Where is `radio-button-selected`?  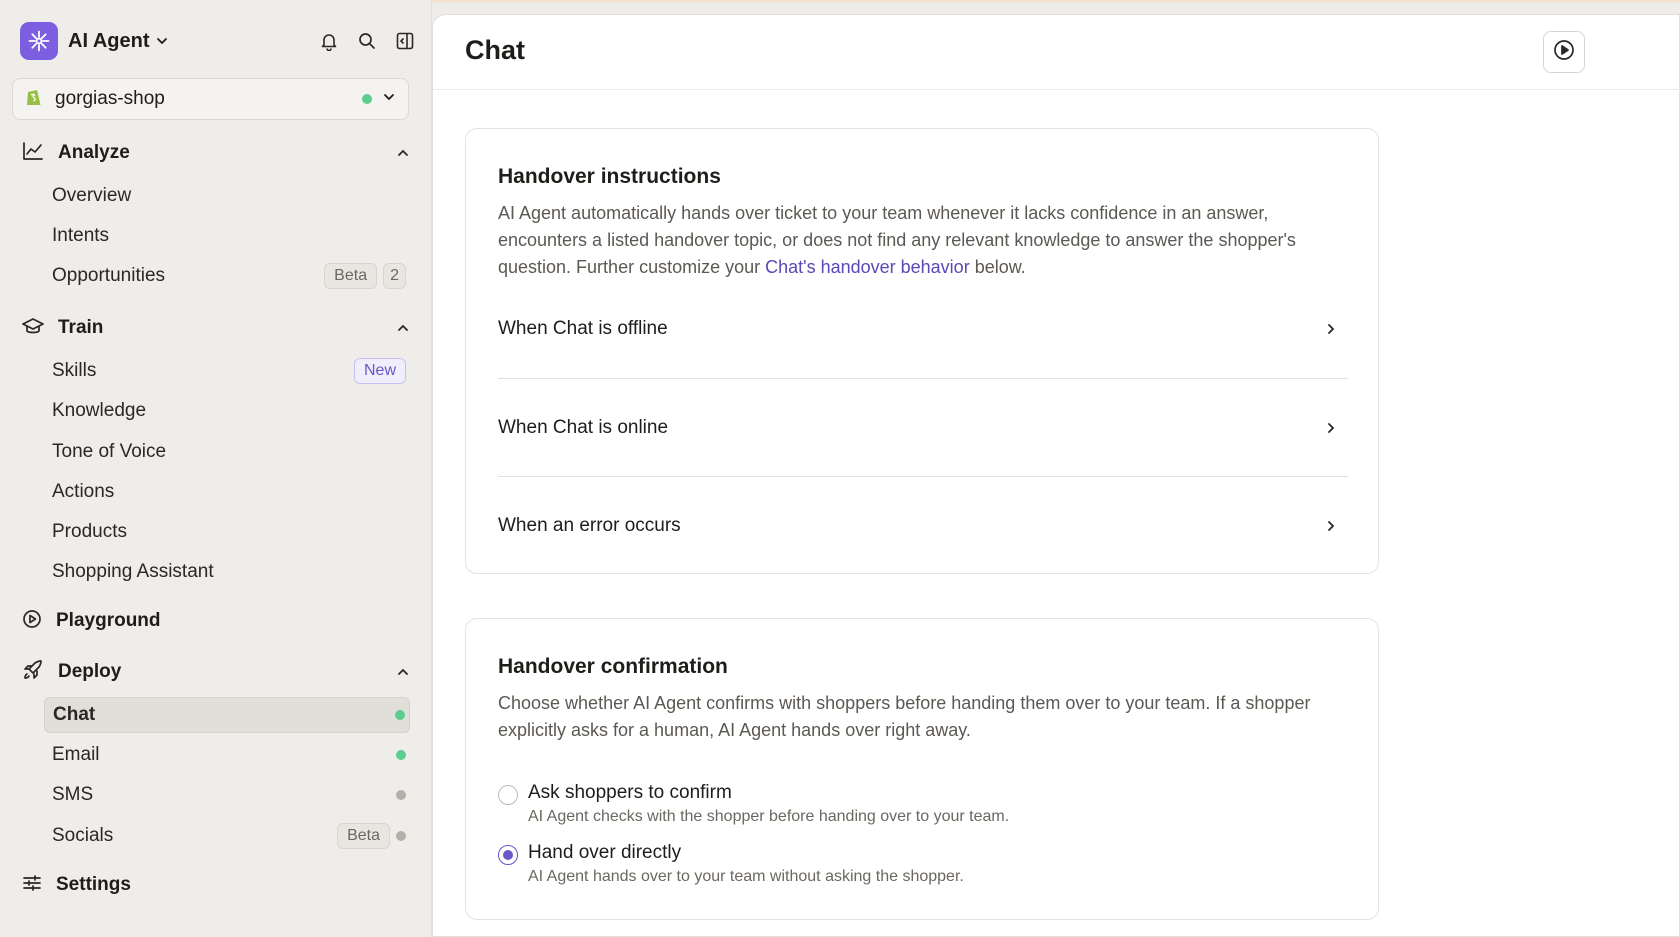
radio-button-selected is located at coordinates (508, 855).